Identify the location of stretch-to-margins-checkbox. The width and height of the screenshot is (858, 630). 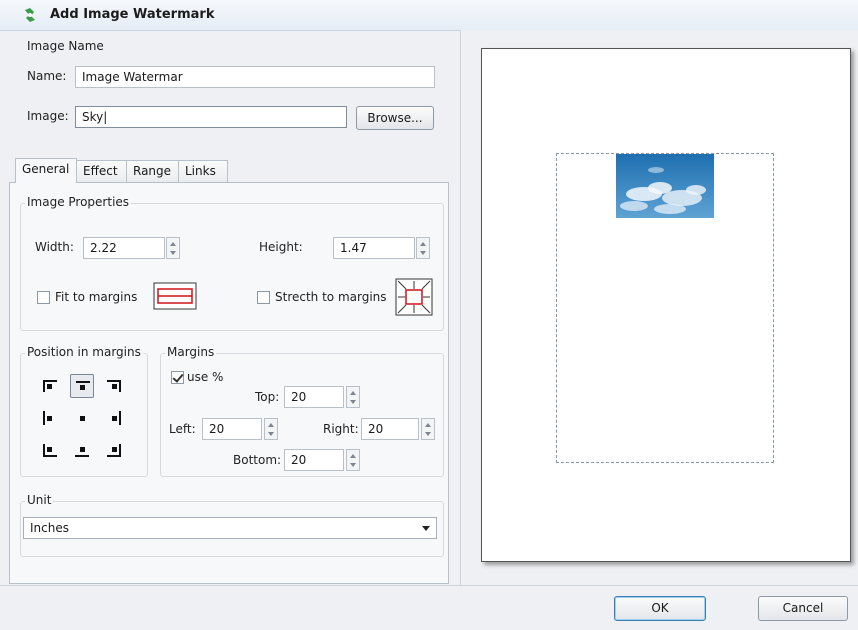
(263, 297).